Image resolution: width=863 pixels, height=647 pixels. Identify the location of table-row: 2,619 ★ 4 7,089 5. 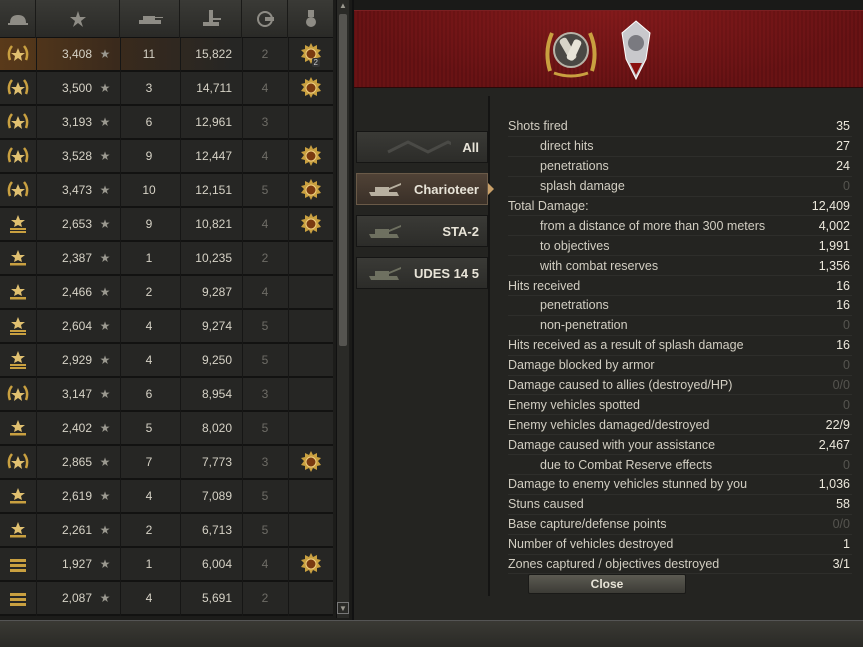
(166, 497).